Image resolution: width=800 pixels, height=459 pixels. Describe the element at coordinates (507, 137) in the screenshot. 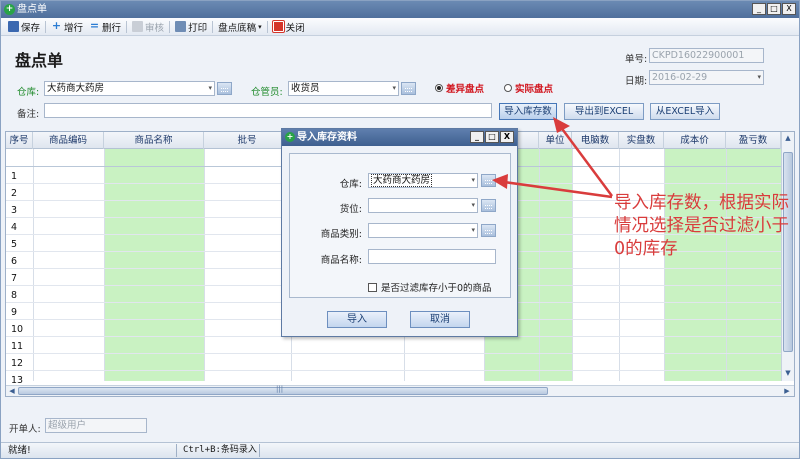

I see `dialog-close-button: X` at that location.